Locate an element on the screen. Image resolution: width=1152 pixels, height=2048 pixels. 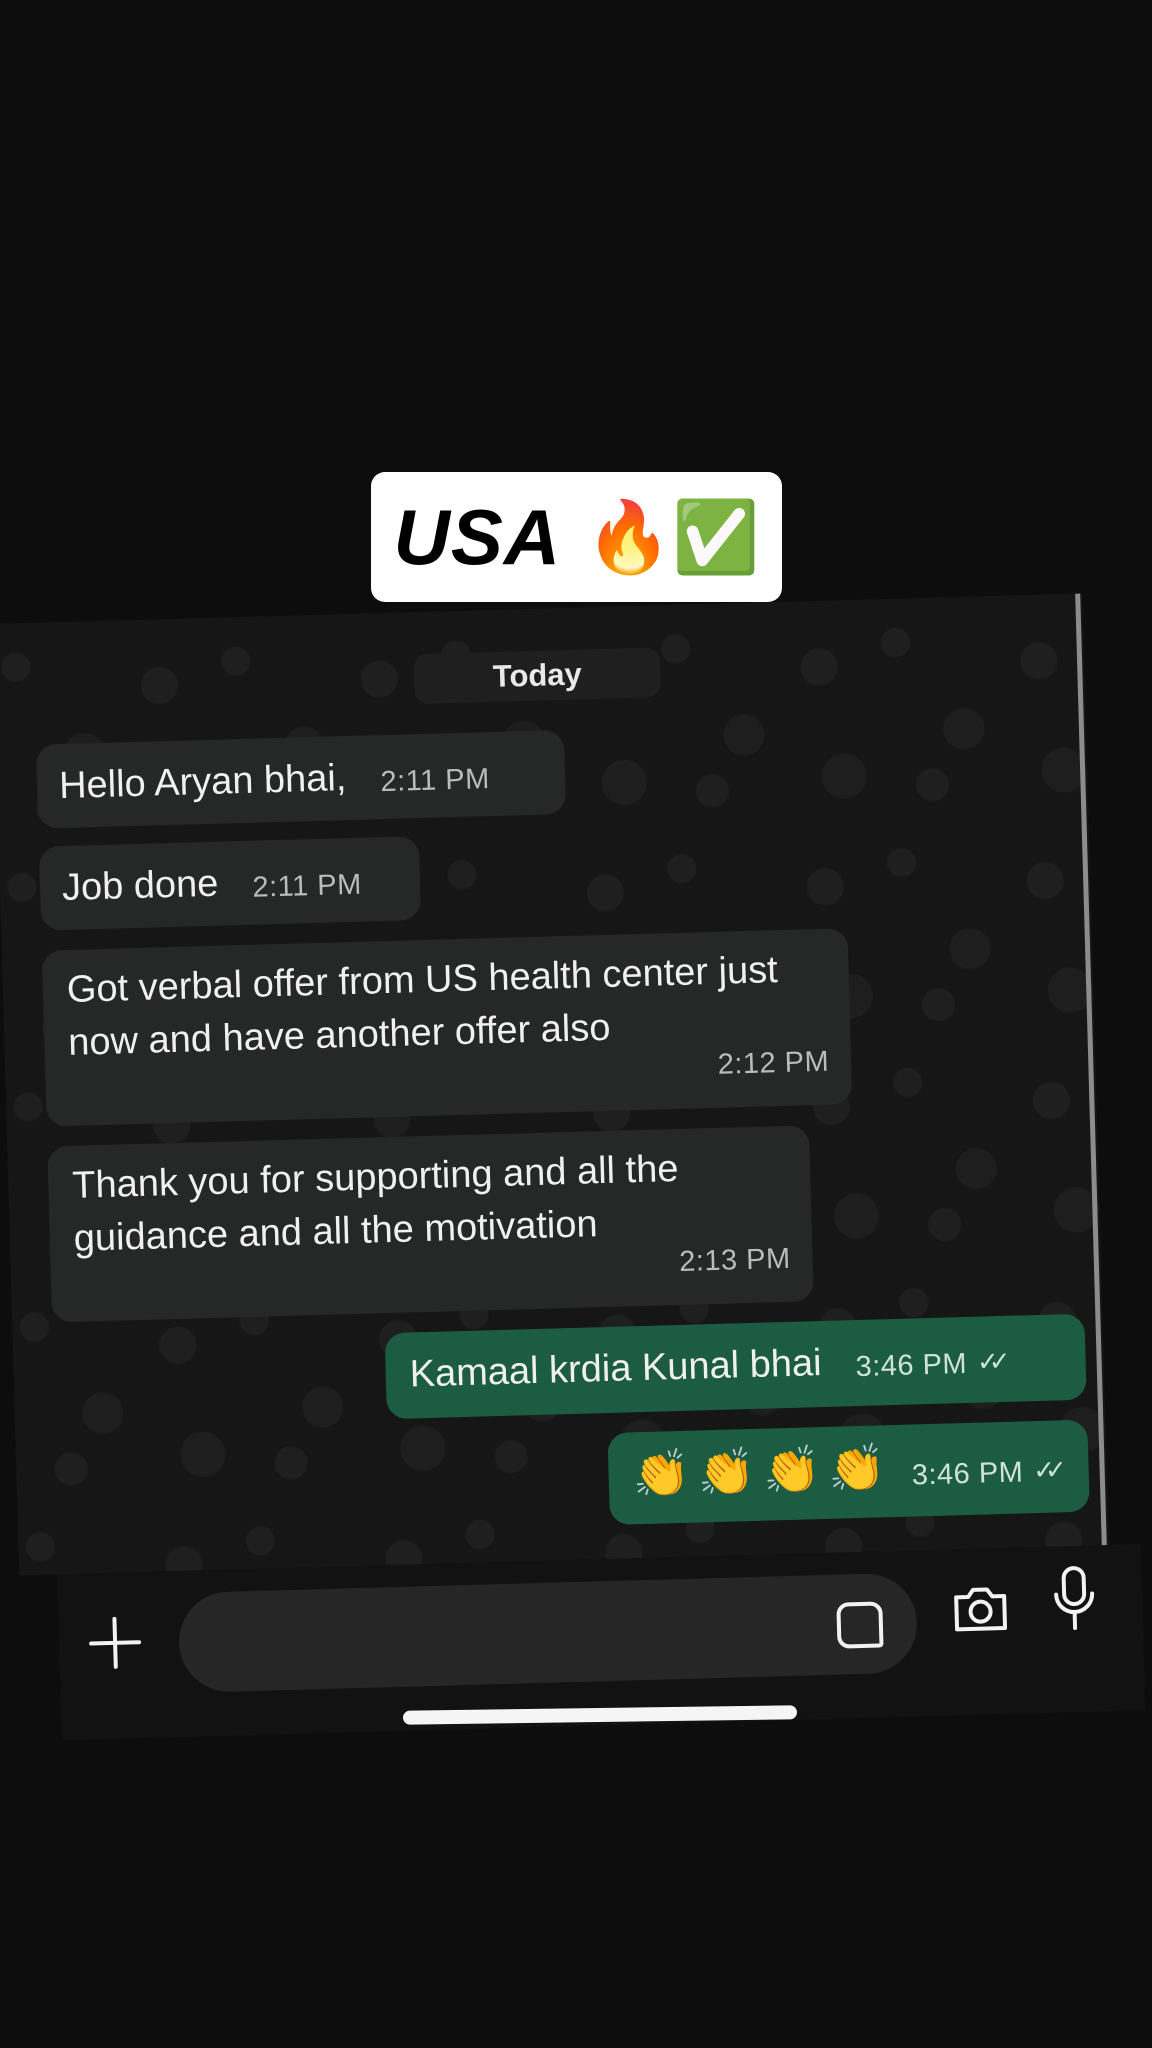
message-input is located at coordinates (548, 1633).